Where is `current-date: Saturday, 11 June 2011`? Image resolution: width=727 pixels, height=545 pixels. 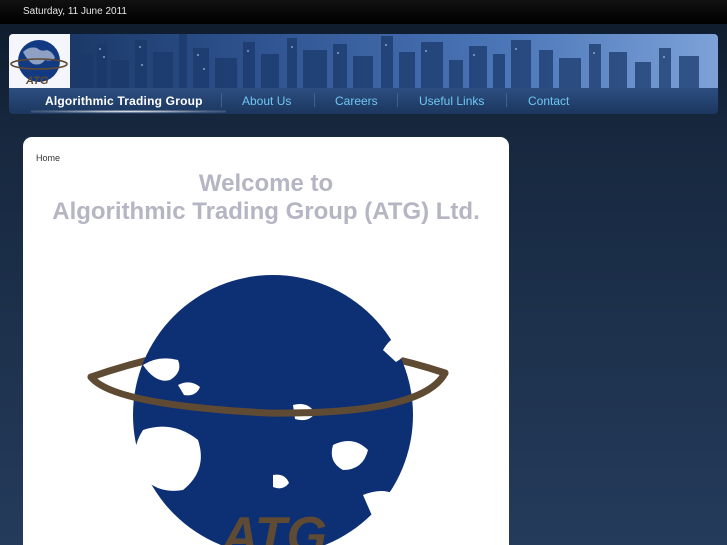
current-date: Saturday, 11 June 2011 is located at coordinates (75, 11).